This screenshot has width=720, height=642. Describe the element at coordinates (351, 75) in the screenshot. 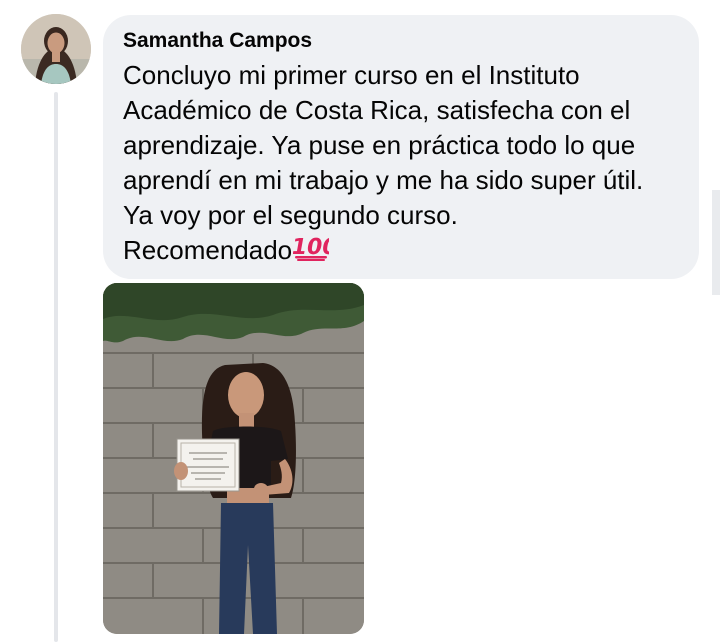

I see `comment-line-1: Concluyo mi primer curso en el Instituto` at that location.